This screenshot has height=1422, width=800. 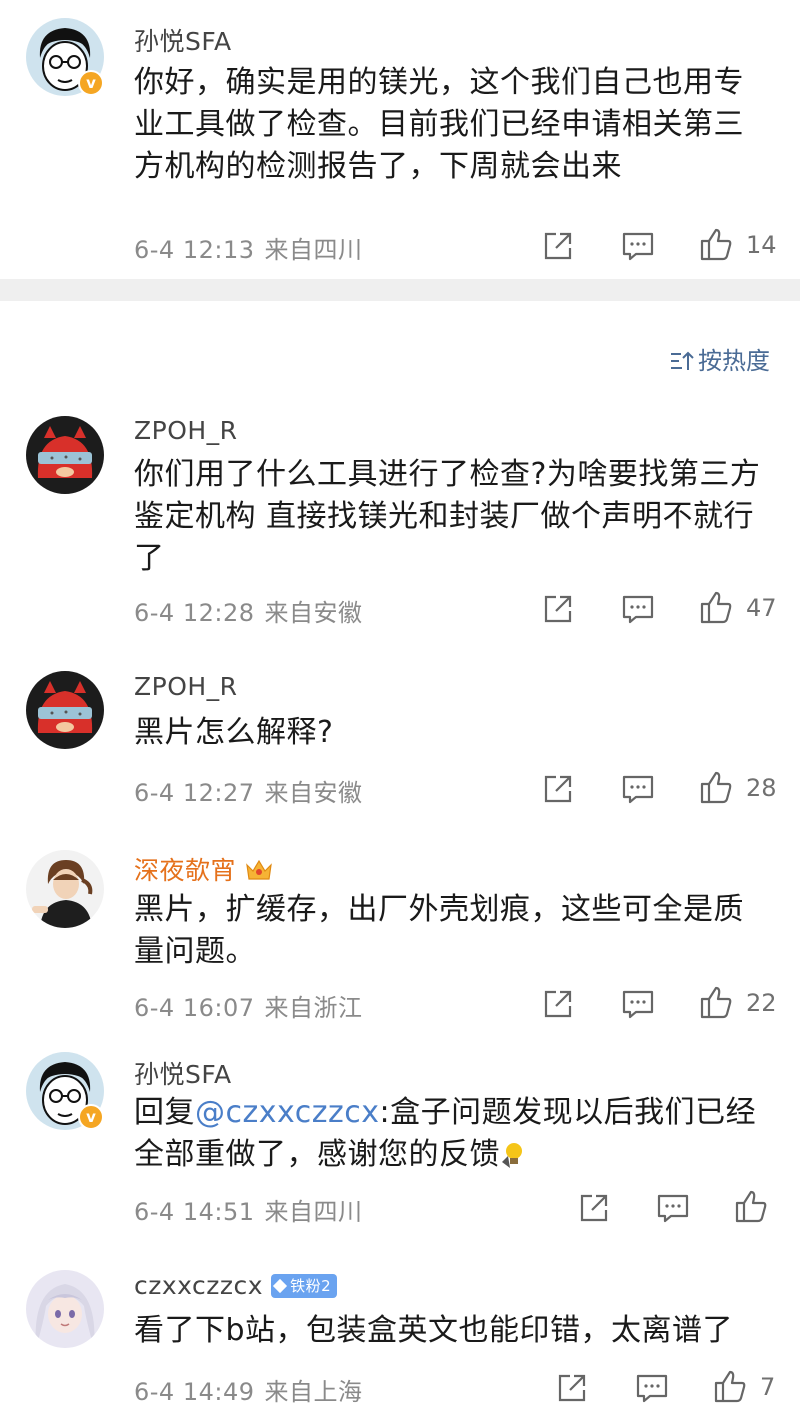 I want to click on like-count: 22, so click(x=761, y=1003).